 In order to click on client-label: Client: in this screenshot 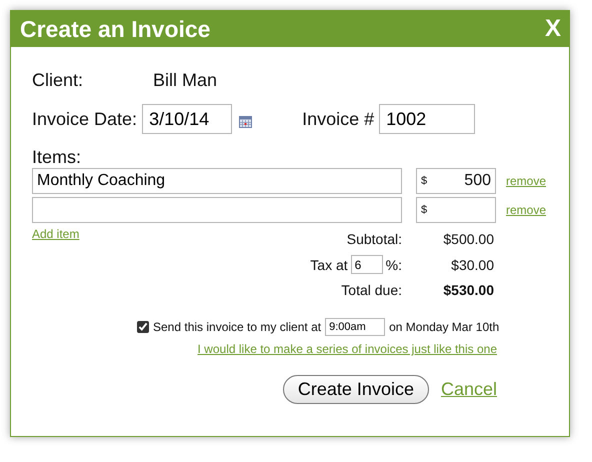, I will do `click(58, 80)`.